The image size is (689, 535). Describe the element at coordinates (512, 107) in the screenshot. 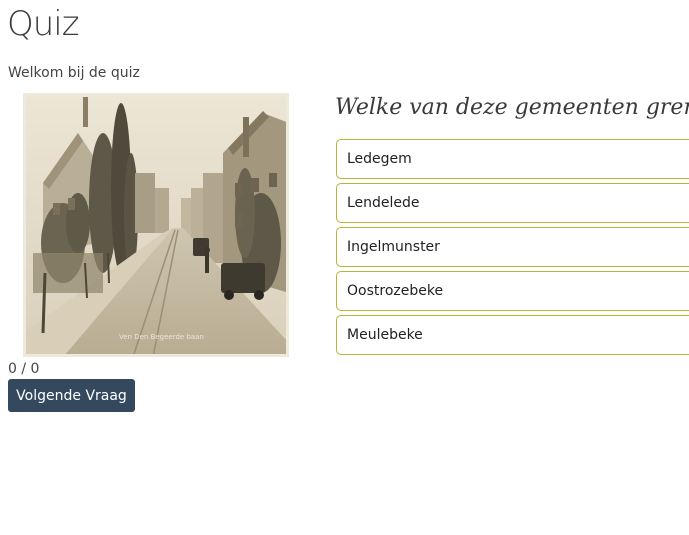

I see `question-text: Welke van deze gemeenten grenst` at that location.